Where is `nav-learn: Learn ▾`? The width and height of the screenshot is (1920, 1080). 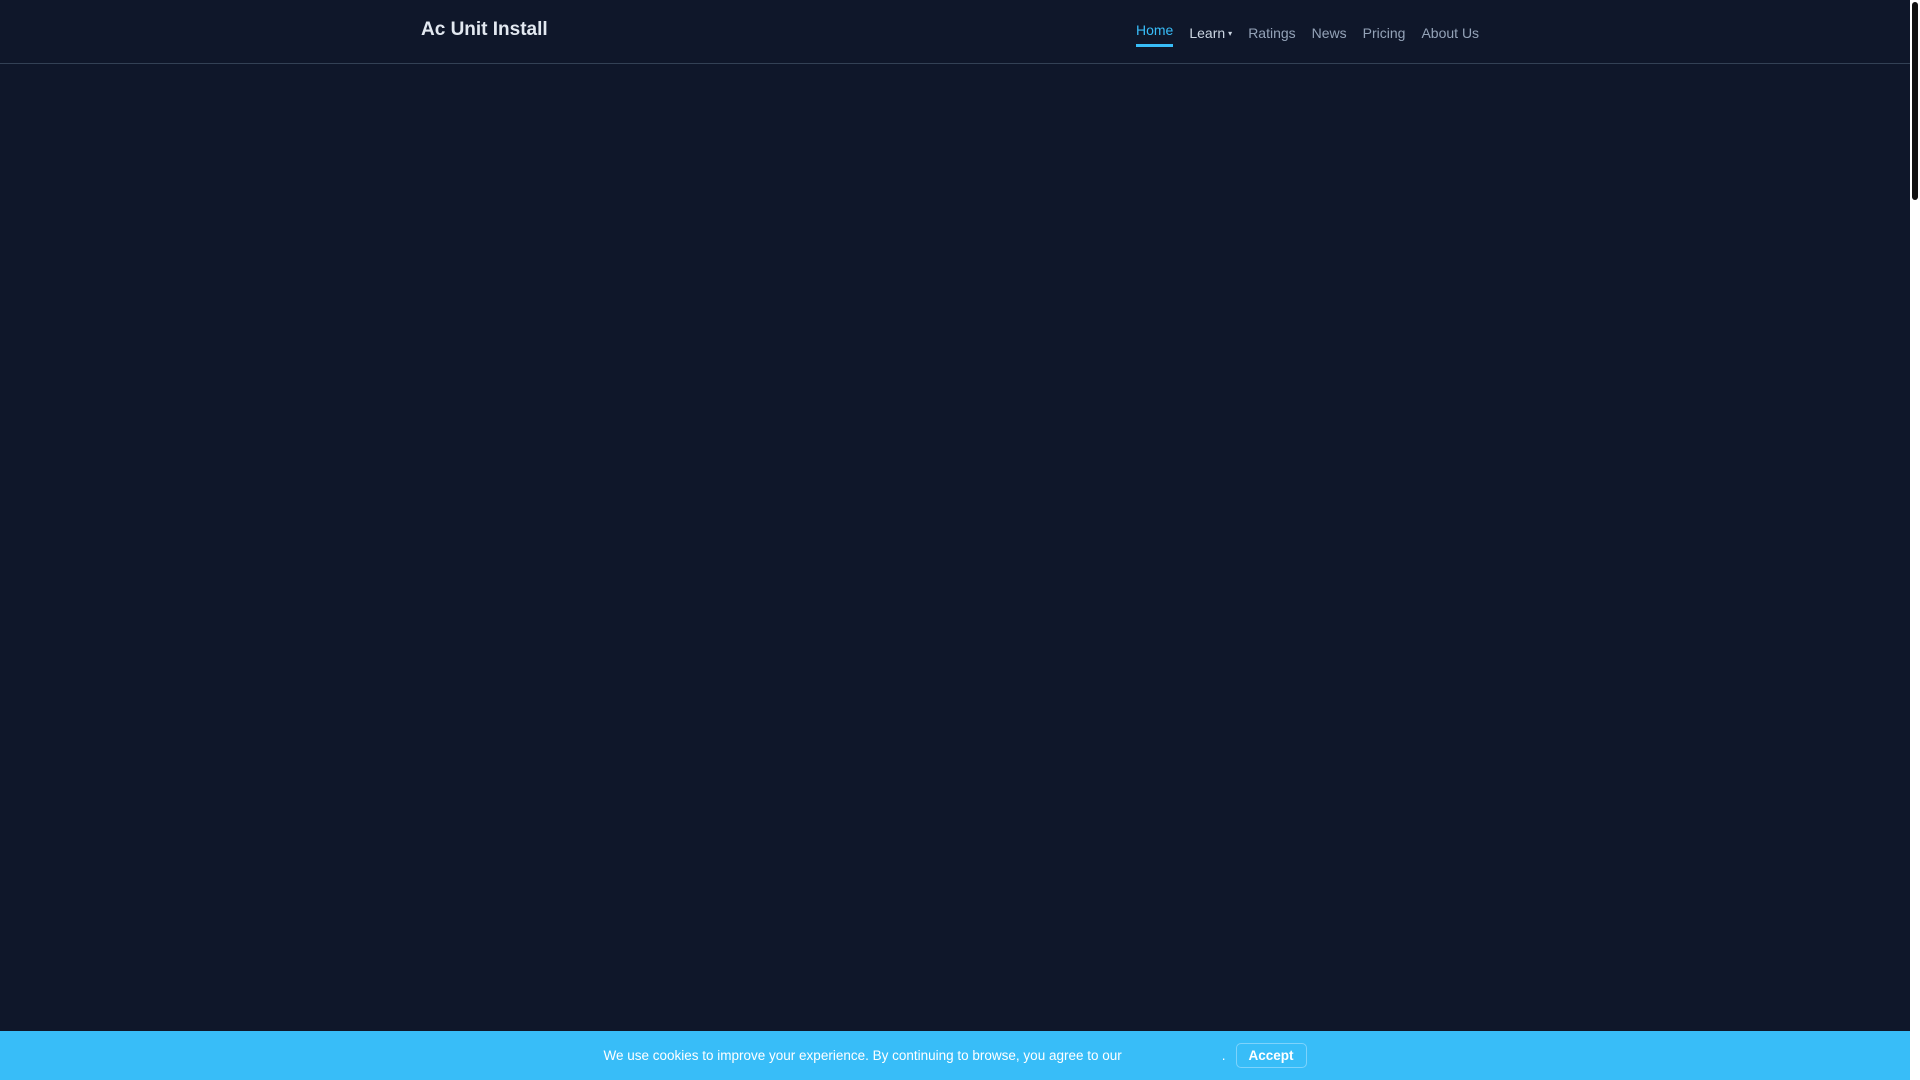 nav-learn: Learn ▾ is located at coordinates (1210, 32).